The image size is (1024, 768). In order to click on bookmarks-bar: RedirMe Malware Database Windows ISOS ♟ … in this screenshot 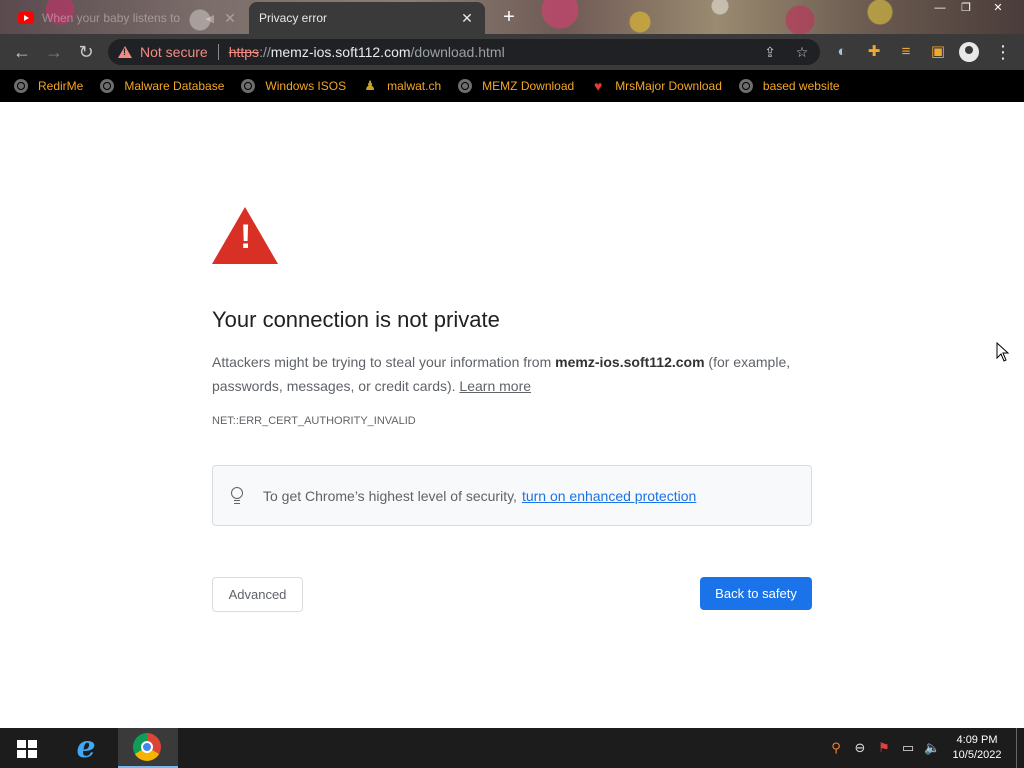, I will do `click(512, 86)`.